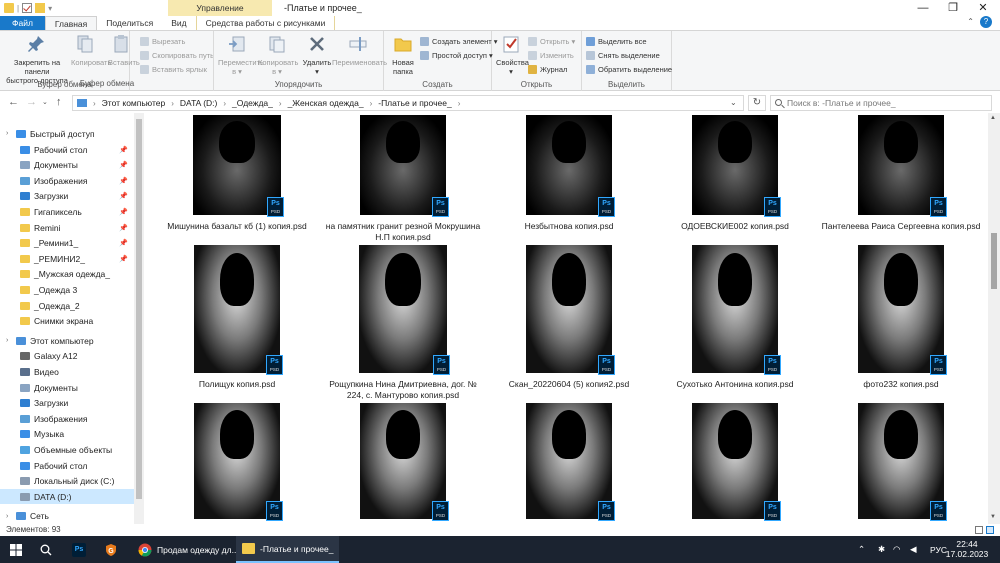 The width and height of the screenshot is (1000, 563). What do you see at coordinates (616, 41) in the screenshot?
I see `select-all-button: Выделить все` at bounding box center [616, 41].